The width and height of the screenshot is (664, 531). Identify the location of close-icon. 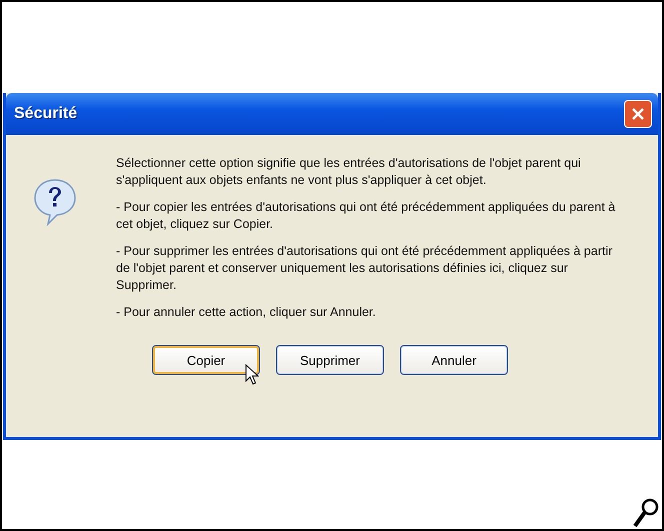
(638, 114).